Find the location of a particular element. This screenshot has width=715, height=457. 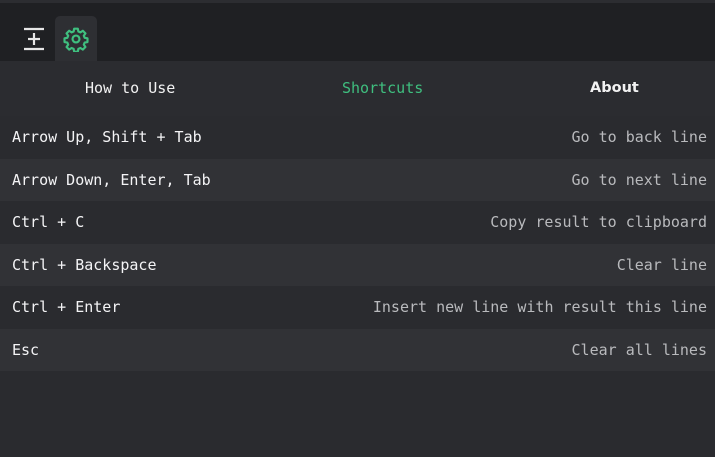

shortcut-action: Clear all lines is located at coordinates (639, 349).